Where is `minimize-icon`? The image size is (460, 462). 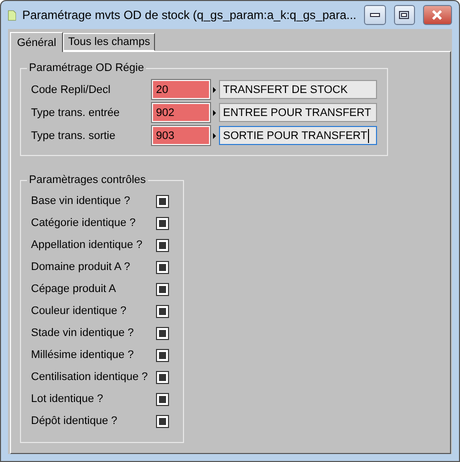
minimize-icon is located at coordinates (375, 15).